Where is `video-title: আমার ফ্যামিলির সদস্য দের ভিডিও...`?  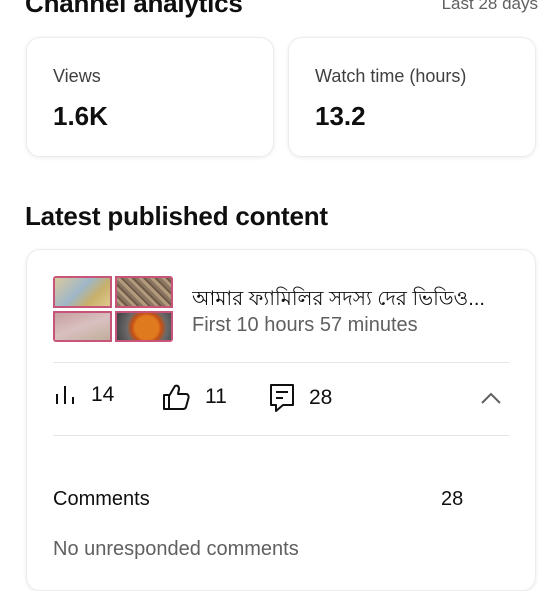 video-title: আমার ফ্যামিলির সদস্য দের ভিডিও... is located at coordinates (352, 300).